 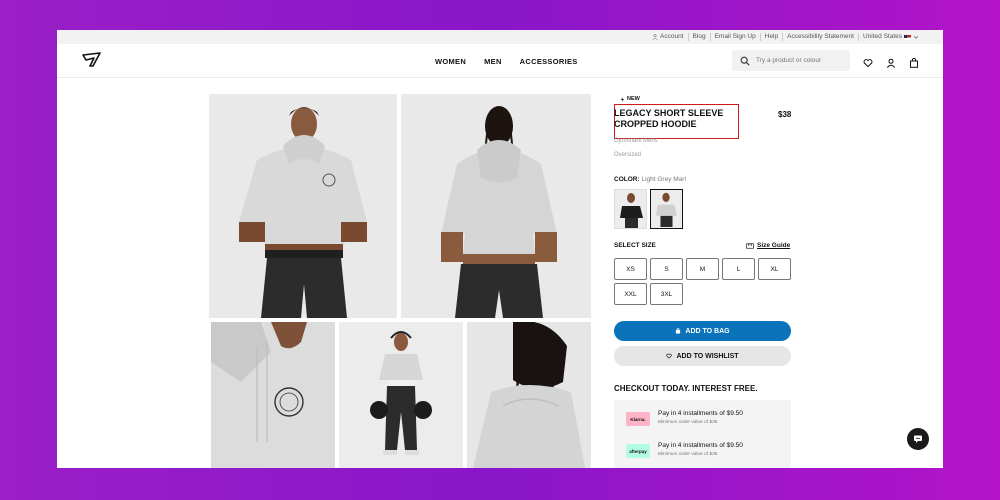 What do you see at coordinates (800, 60) in the screenshot?
I see `search-input` at bounding box center [800, 60].